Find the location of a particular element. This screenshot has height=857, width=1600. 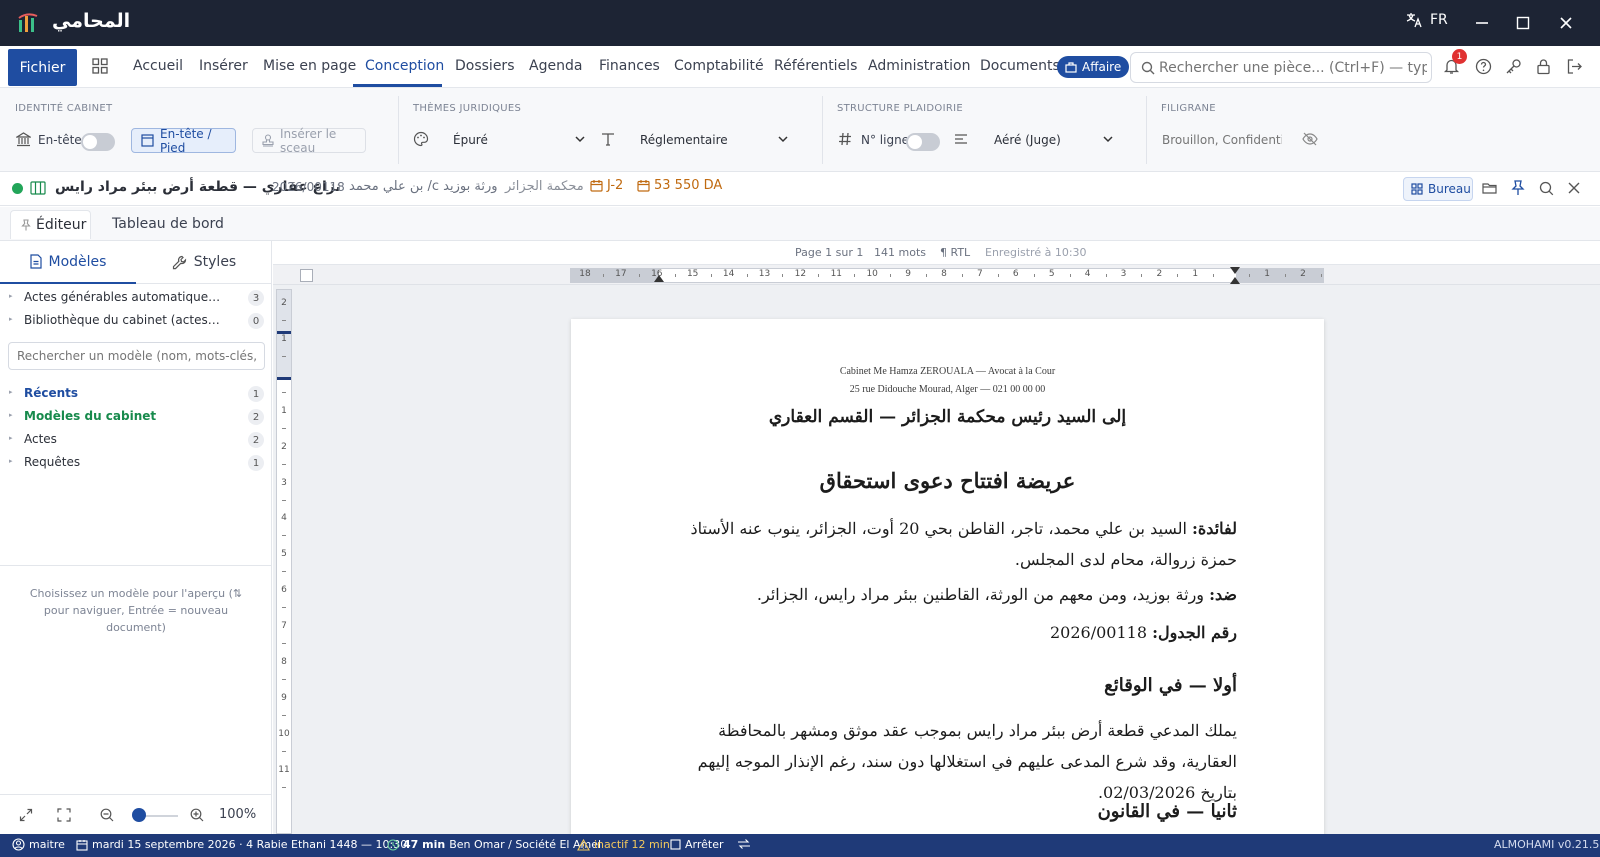

insert-seal-button: Insérer le sceau is located at coordinates (309, 140).